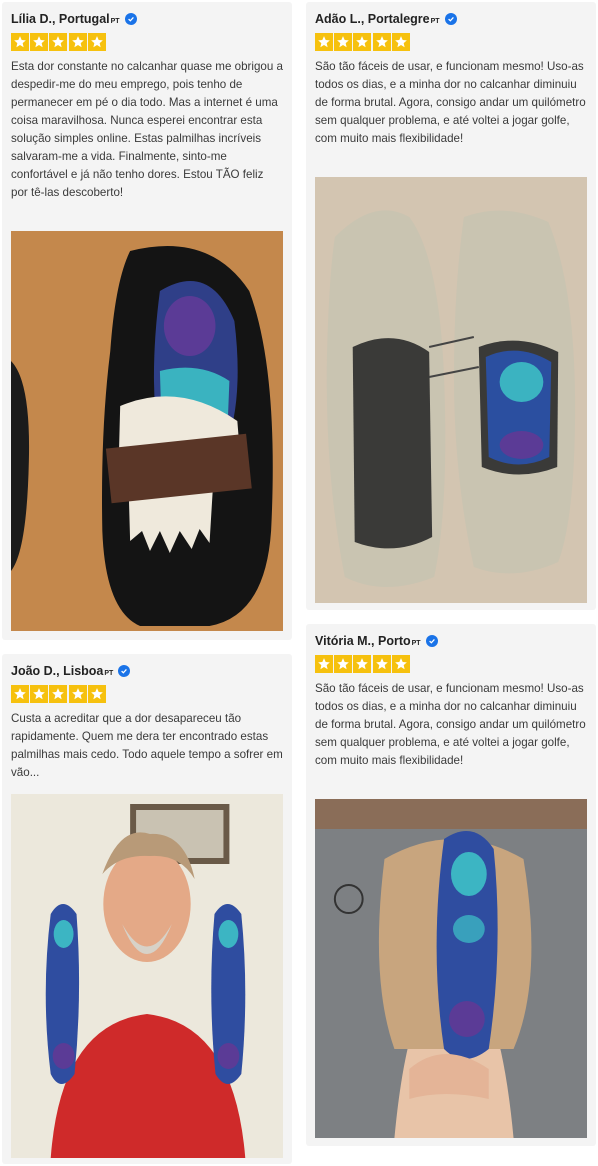 The width and height of the screenshot is (598, 1166). Describe the element at coordinates (363, 641) in the screenshot. I see `reviewer-name: Vitória M., Porto` at that location.